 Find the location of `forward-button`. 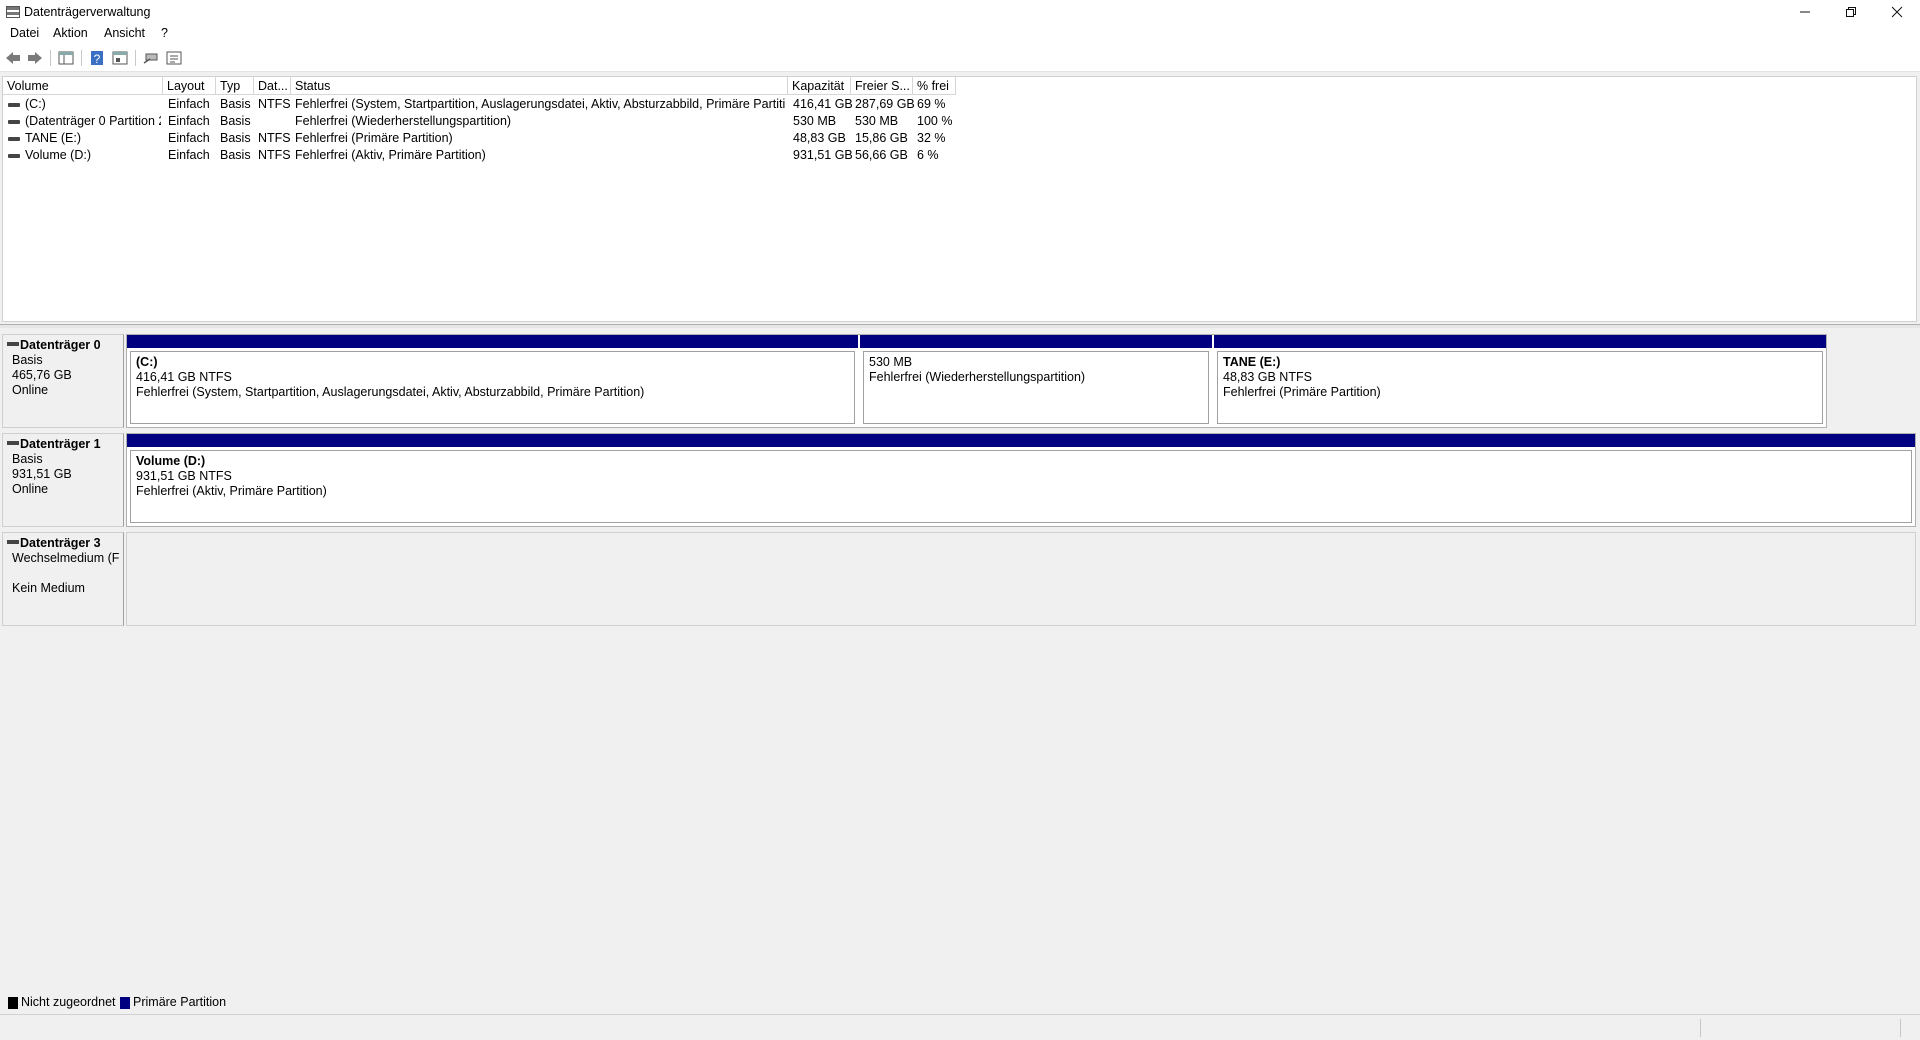

forward-button is located at coordinates (35, 58).